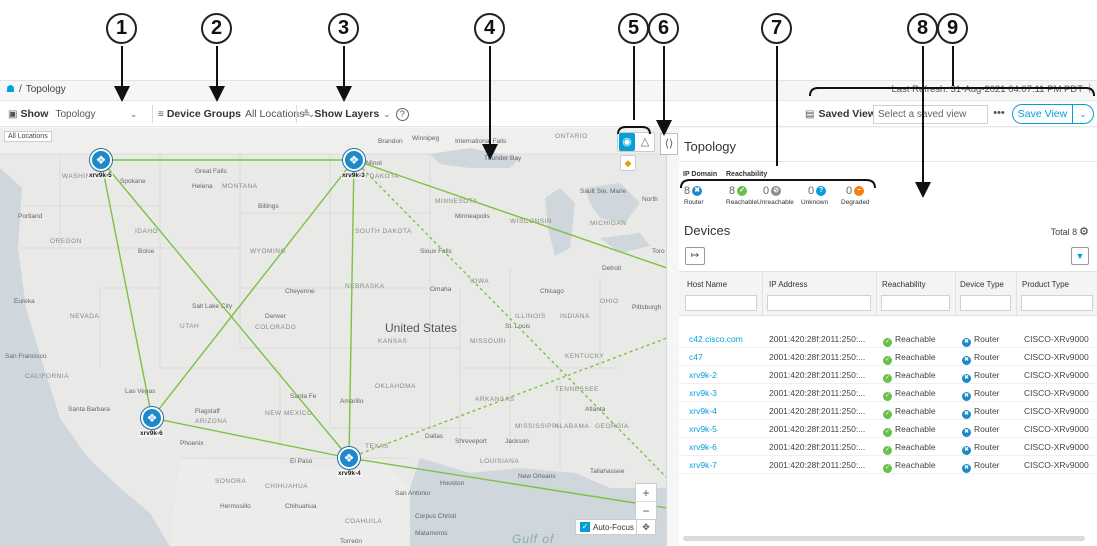 The width and height of the screenshot is (1097, 546). What do you see at coordinates (772, 191) in the screenshot?
I see `unreachable-count: 0 ⊘` at bounding box center [772, 191].